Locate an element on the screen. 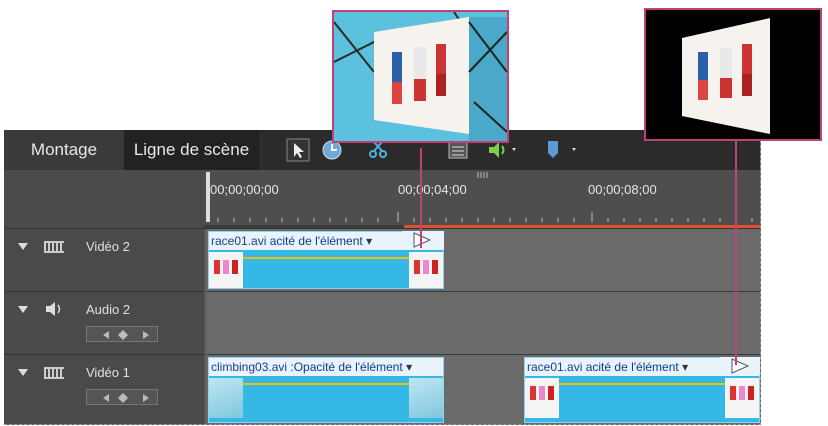  clip-climbing03-v1: climbing03.avi :Opacité de l'élément ▾ is located at coordinates (326, 390).